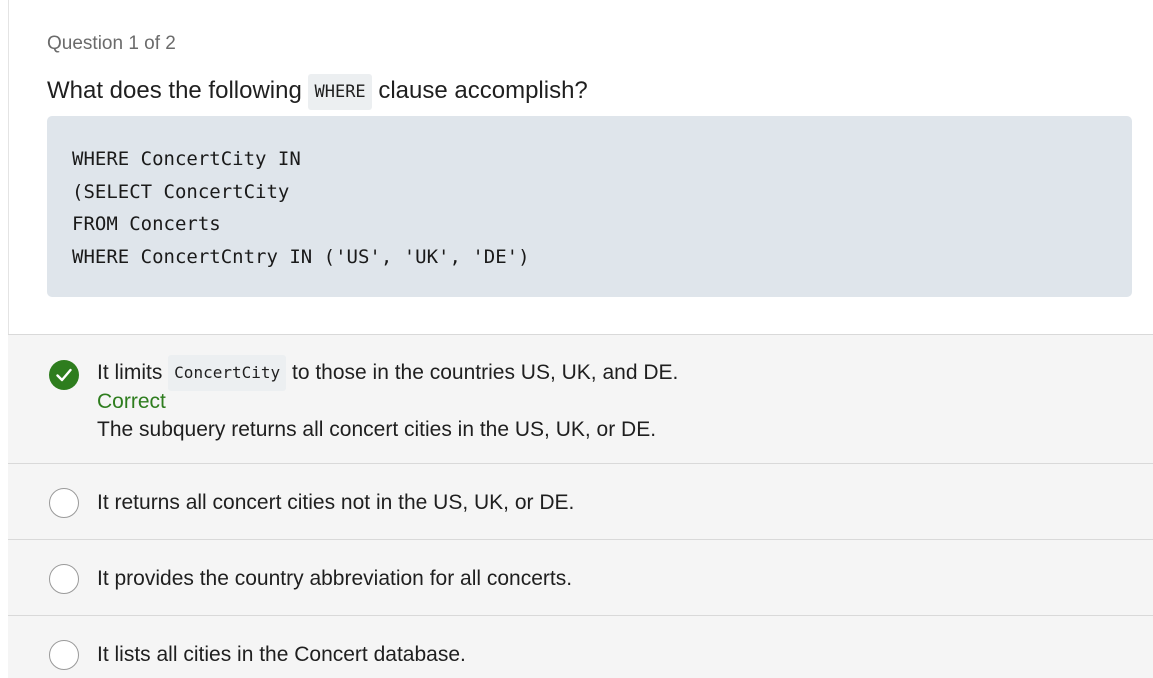 This screenshot has width=1153, height=678. What do you see at coordinates (483, 90) in the screenshot?
I see `question-text-after: clause accomplish?` at bounding box center [483, 90].